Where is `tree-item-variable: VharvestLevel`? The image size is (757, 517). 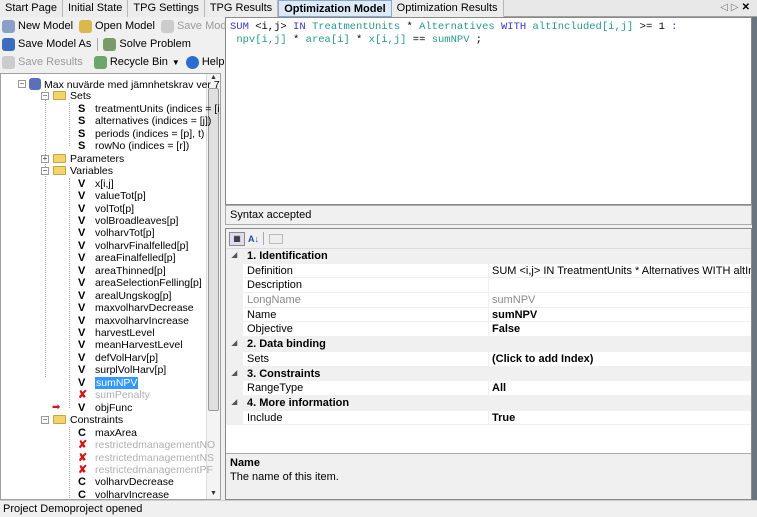 tree-item-variable: VharvestLevel is located at coordinates (116, 333).